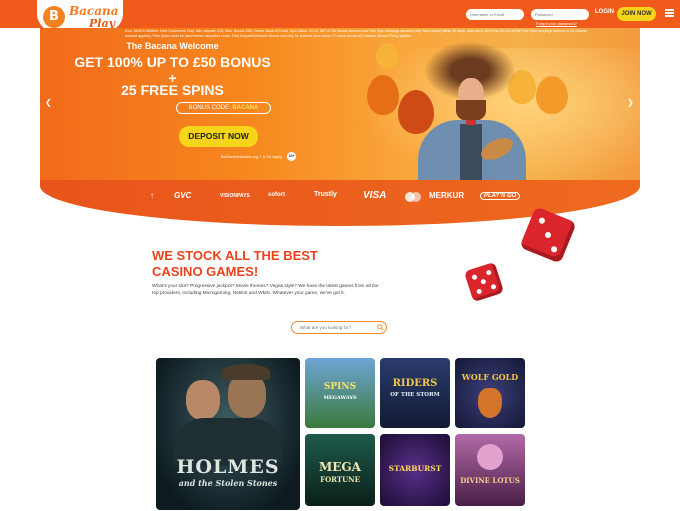  What do you see at coordinates (471, 122) in the screenshot?
I see `bowtie-image` at bounding box center [471, 122].